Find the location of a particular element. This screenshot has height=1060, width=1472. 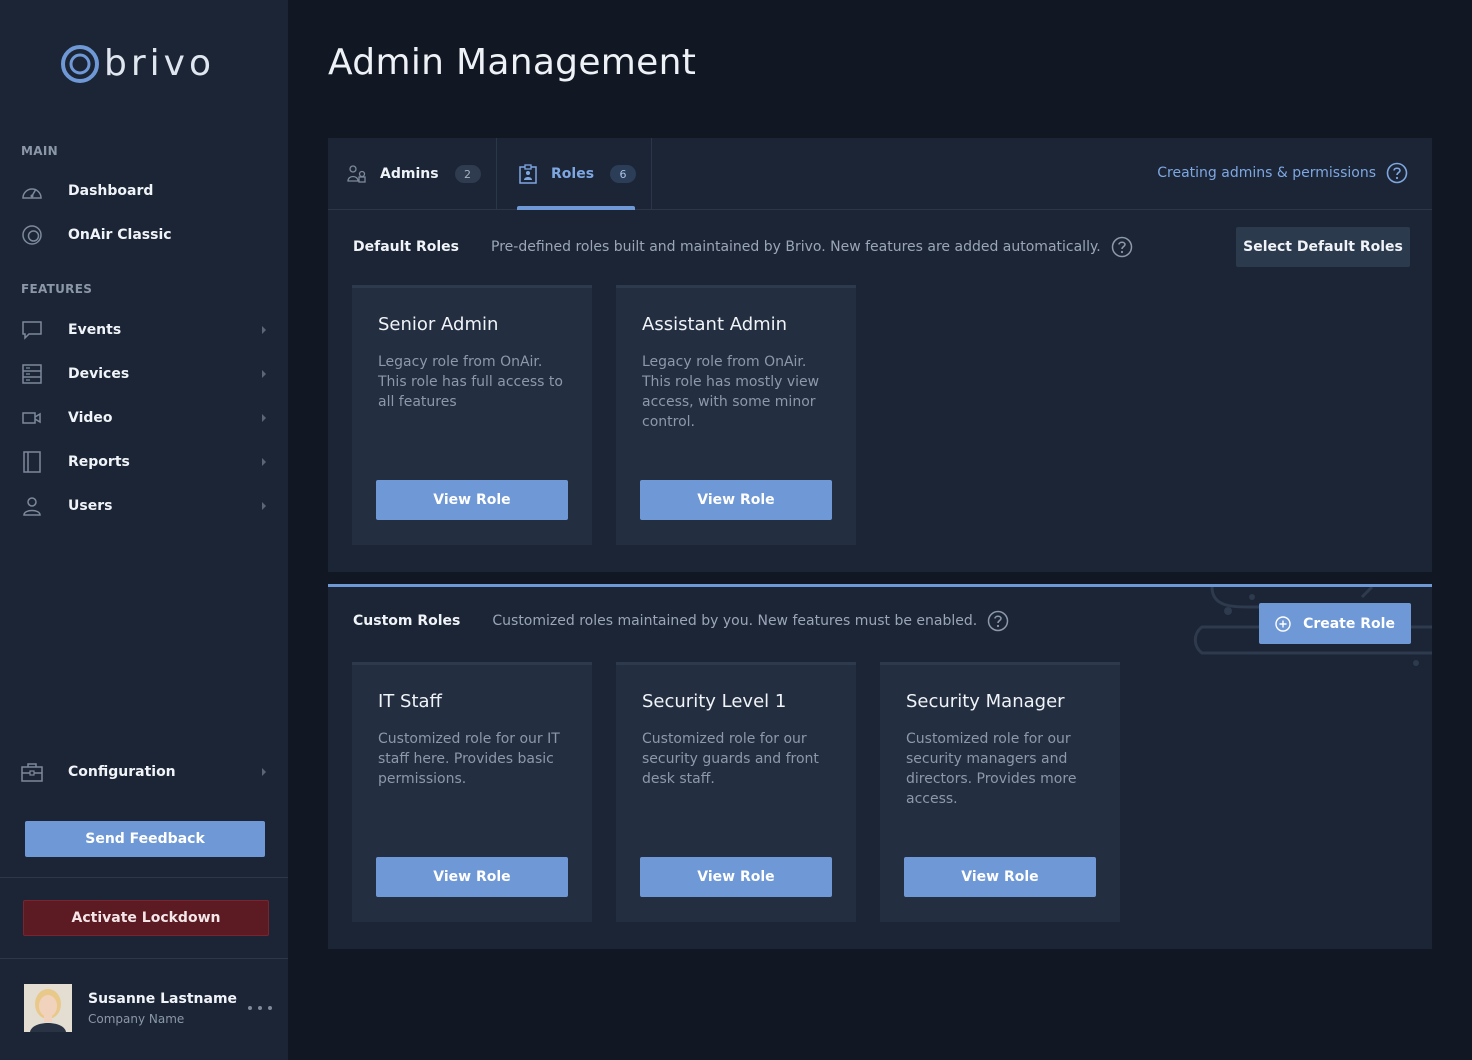

sidebar-item-configuration: Configuration is located at coordinates (144, 772).